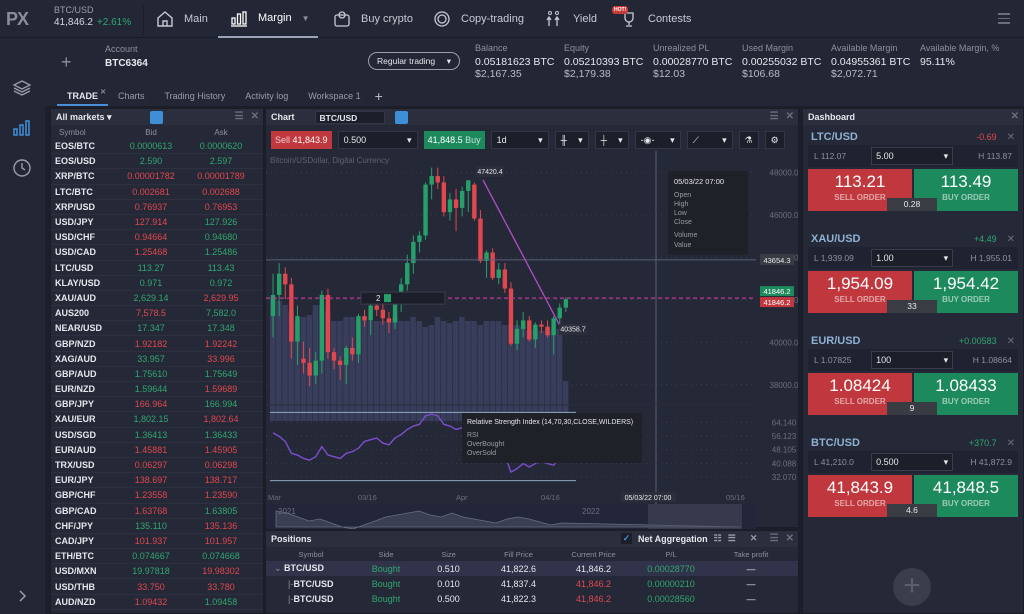 The height and width of the screenshot is (614, 1024). Describe the element at coordinates (221, 435) in the screenshot. I see `market-ask: 1.36433` at that location.